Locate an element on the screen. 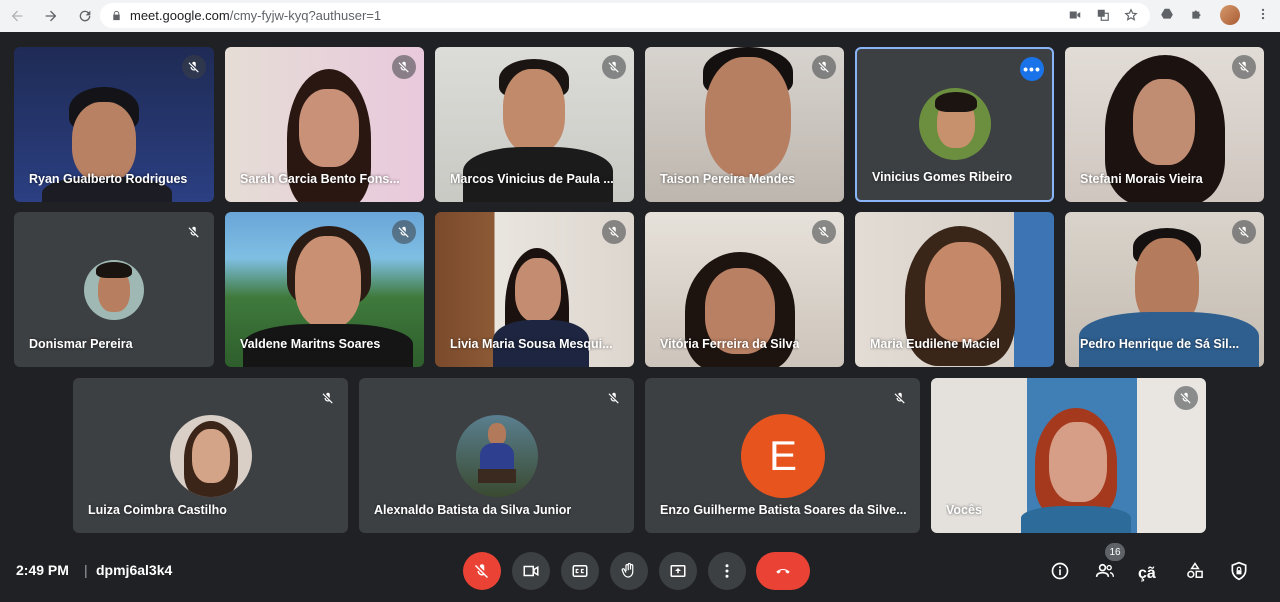 Image resolution: width=1280 pixels, height=602 pixels. bookmark-star-icon is located at coordinates (1131, 16).